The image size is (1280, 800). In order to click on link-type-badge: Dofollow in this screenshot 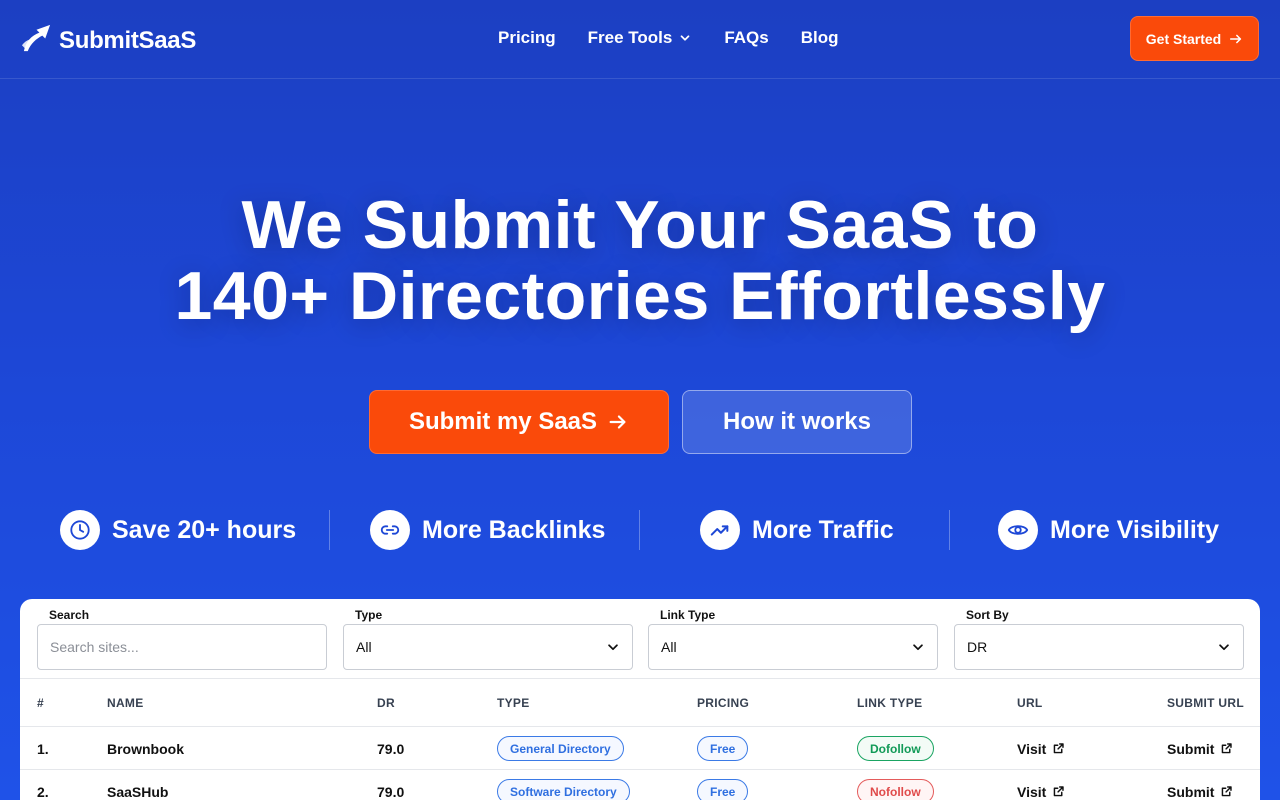, I will do `click(895, 748)`.